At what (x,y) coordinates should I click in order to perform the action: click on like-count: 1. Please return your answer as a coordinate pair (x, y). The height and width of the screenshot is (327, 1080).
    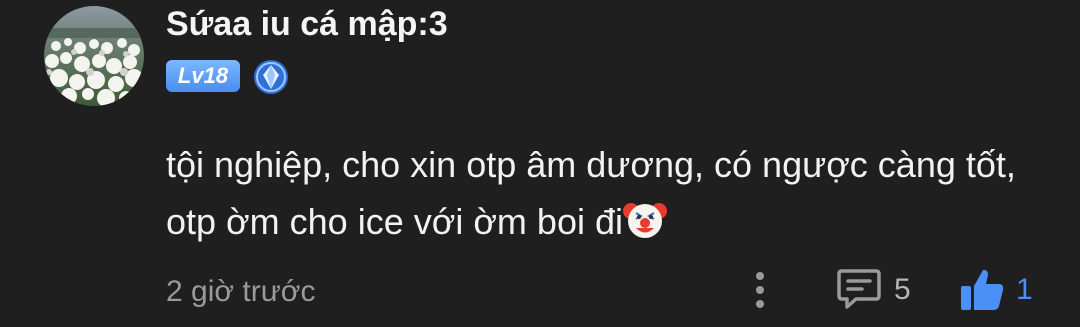
    Looking at the image, I should click on (1024, 289).